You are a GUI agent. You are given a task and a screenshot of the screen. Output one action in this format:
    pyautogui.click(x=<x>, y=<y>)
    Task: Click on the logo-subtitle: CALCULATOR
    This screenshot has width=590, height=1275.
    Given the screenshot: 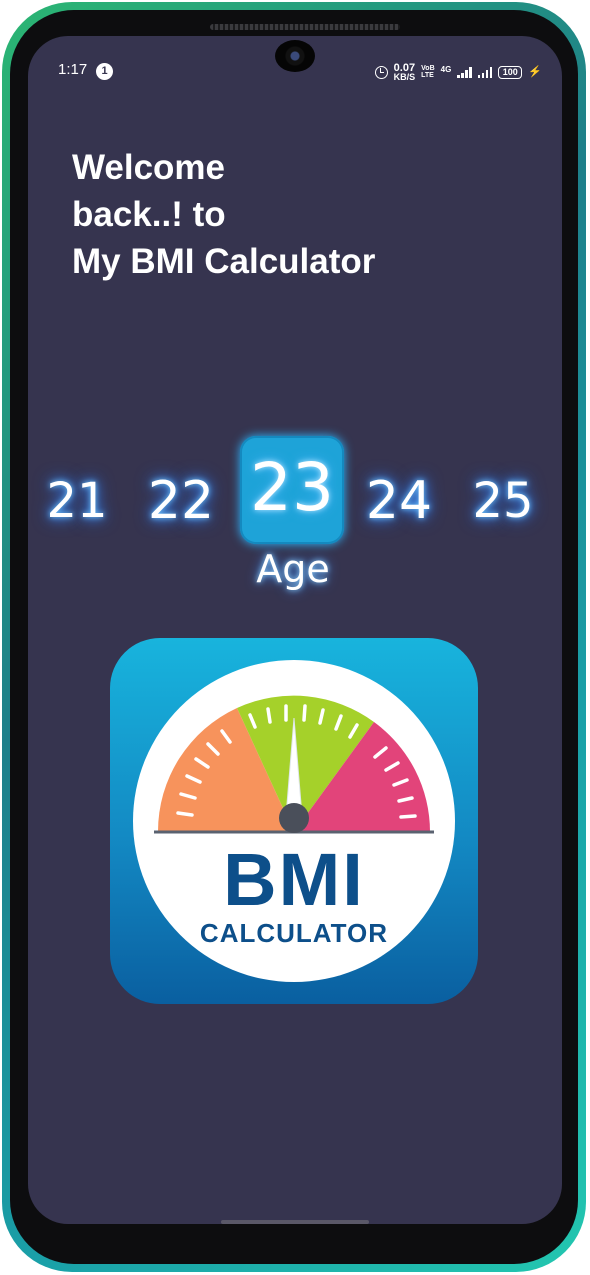 What is the action you would take?
    pyautogui.click(x=294, y=933)
    